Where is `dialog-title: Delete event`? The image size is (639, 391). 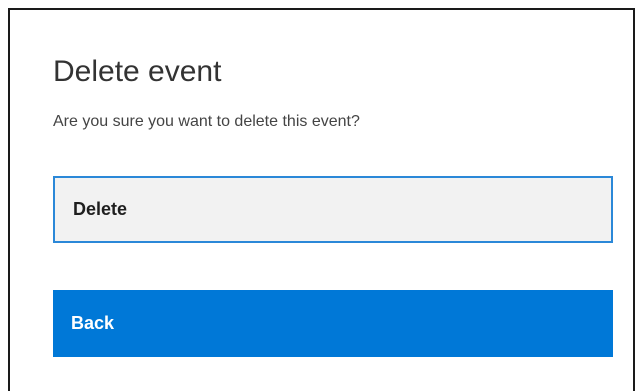 dialog-title: Delete event is located at coordinates (137, 71).